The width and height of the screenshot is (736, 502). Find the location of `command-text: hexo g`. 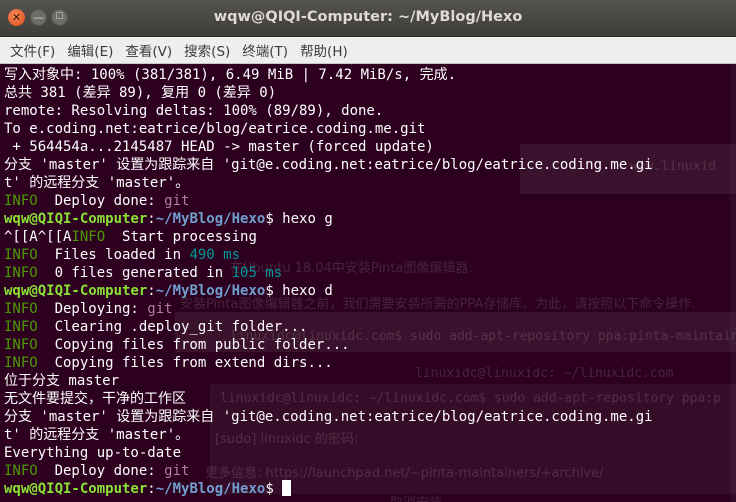

command-text: hexo g is located at coordinates (307, 219).